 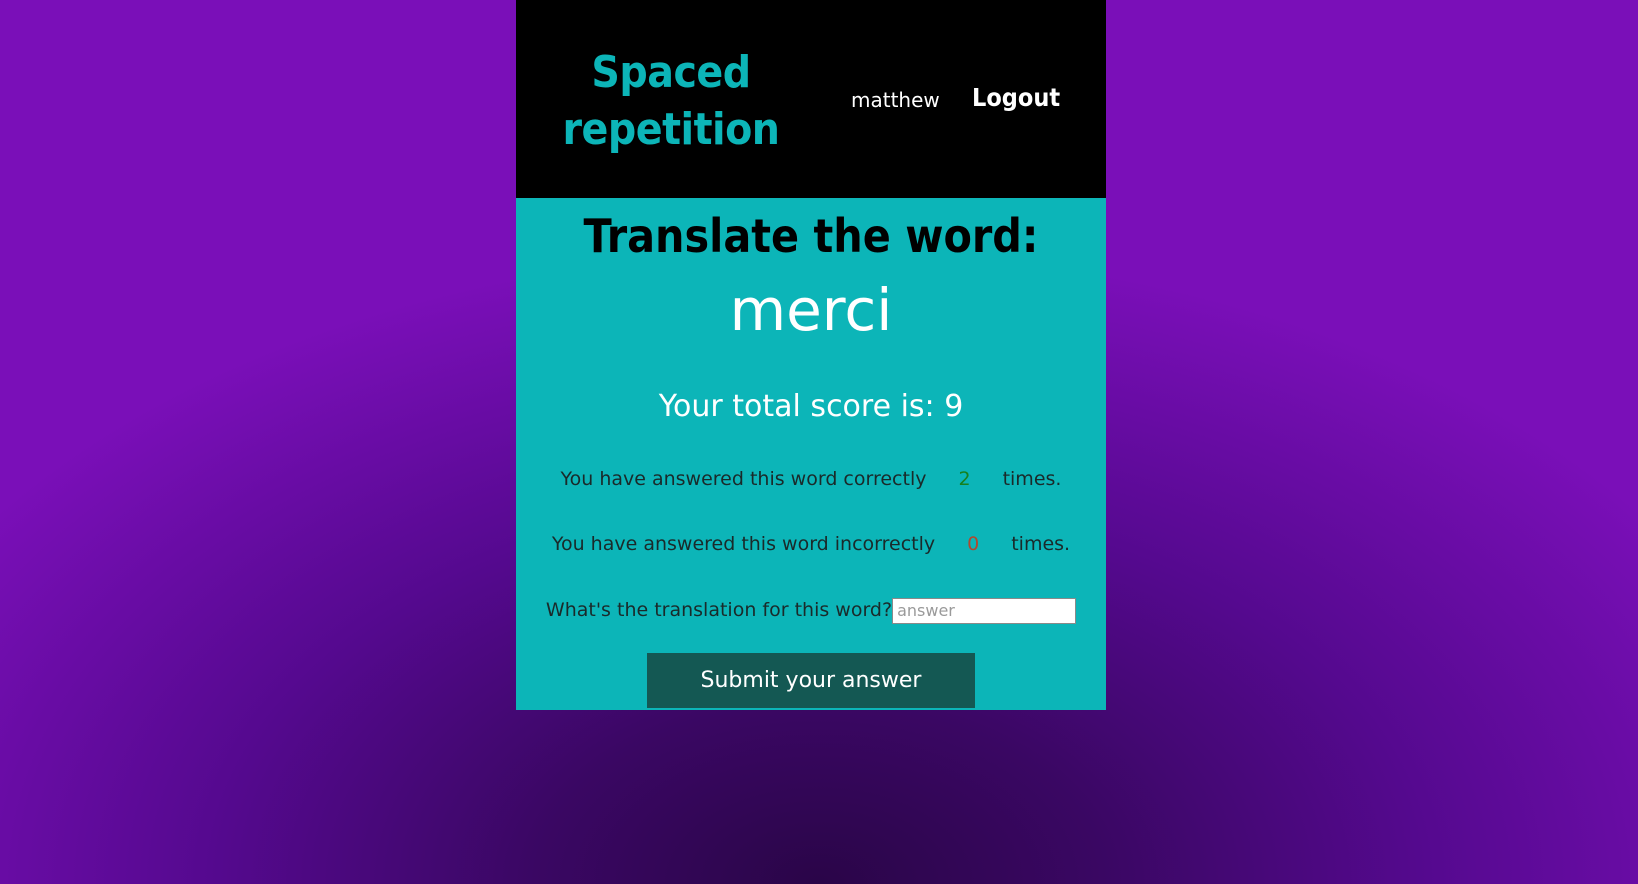 I want to click on logout-link: Logout, so click(x=1016, y=98).